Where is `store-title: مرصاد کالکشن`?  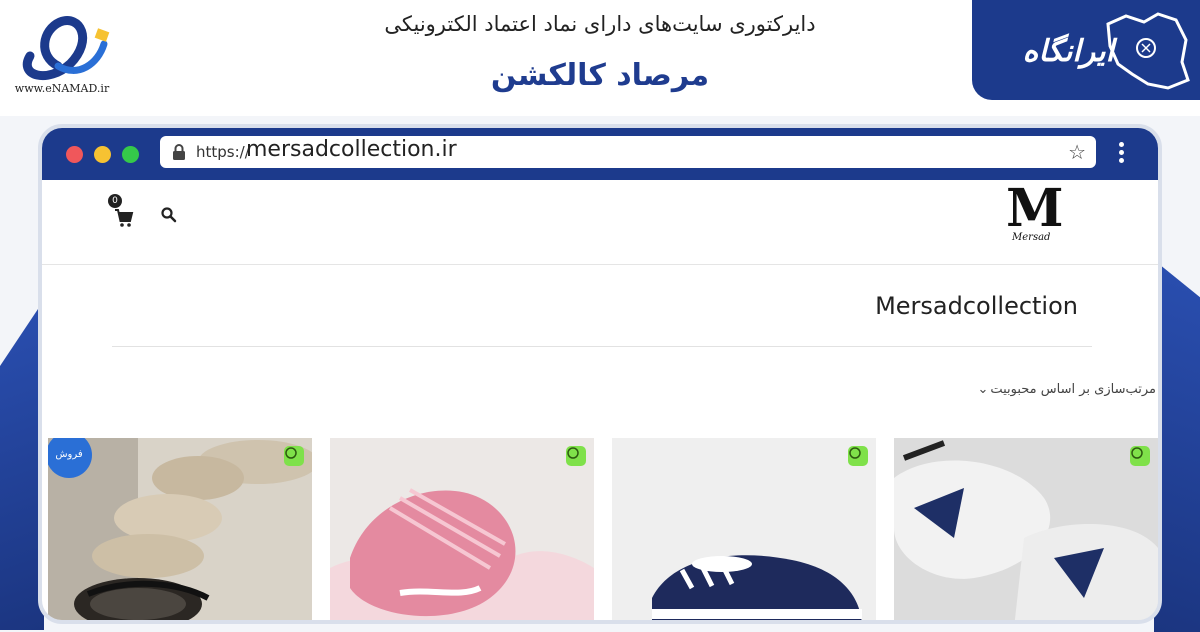 store-title: مرصاد کالکشن is located at coordinates (600, 75).